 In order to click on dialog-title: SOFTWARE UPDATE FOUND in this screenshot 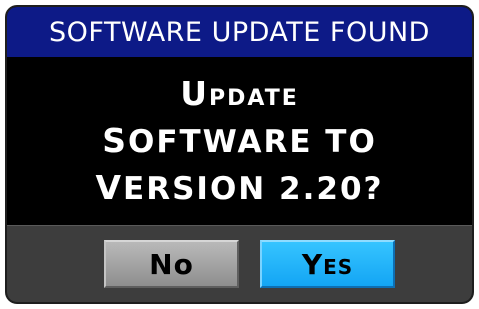, I will do `click(239, 32)`.